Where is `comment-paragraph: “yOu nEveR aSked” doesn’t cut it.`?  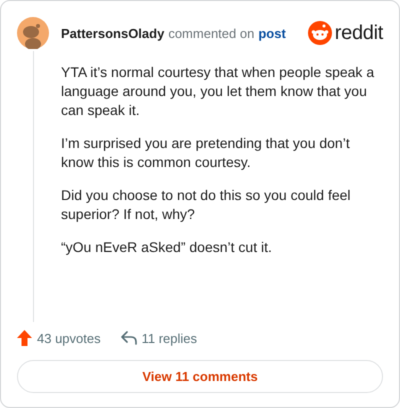 comment-paragraph: “yOu nEveR aSked” doesn’t cut it. is located at coordinates (167, 247).